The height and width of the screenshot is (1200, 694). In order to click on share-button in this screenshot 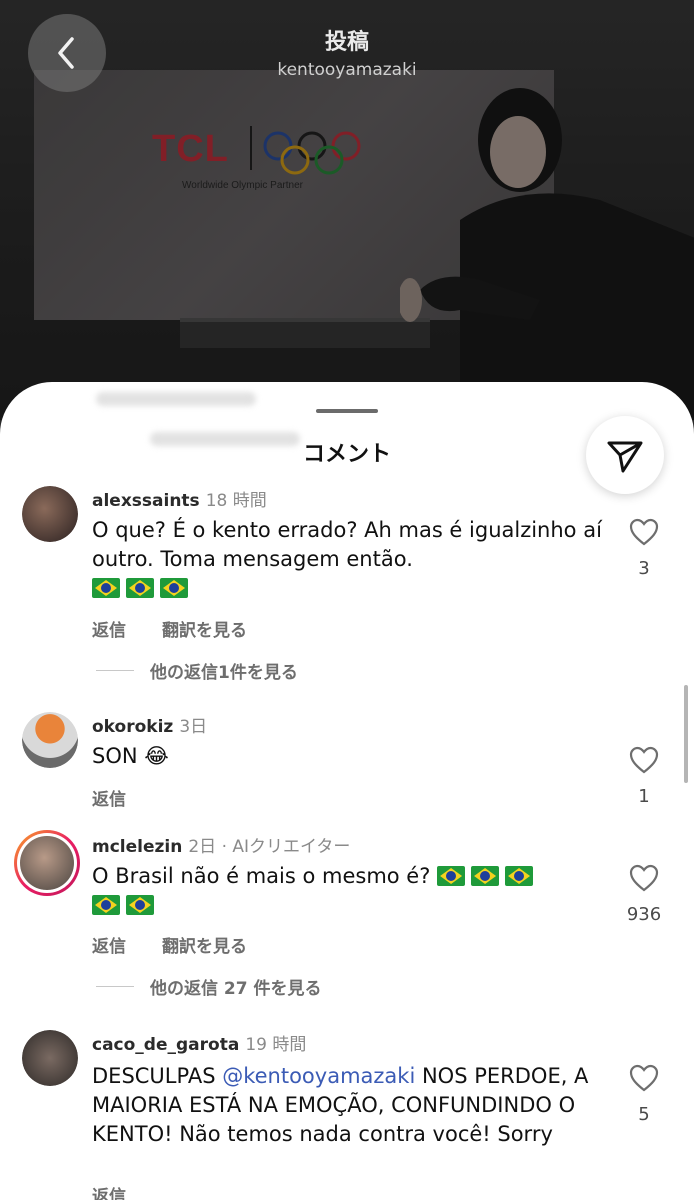, I will do `click(625, 455)`.